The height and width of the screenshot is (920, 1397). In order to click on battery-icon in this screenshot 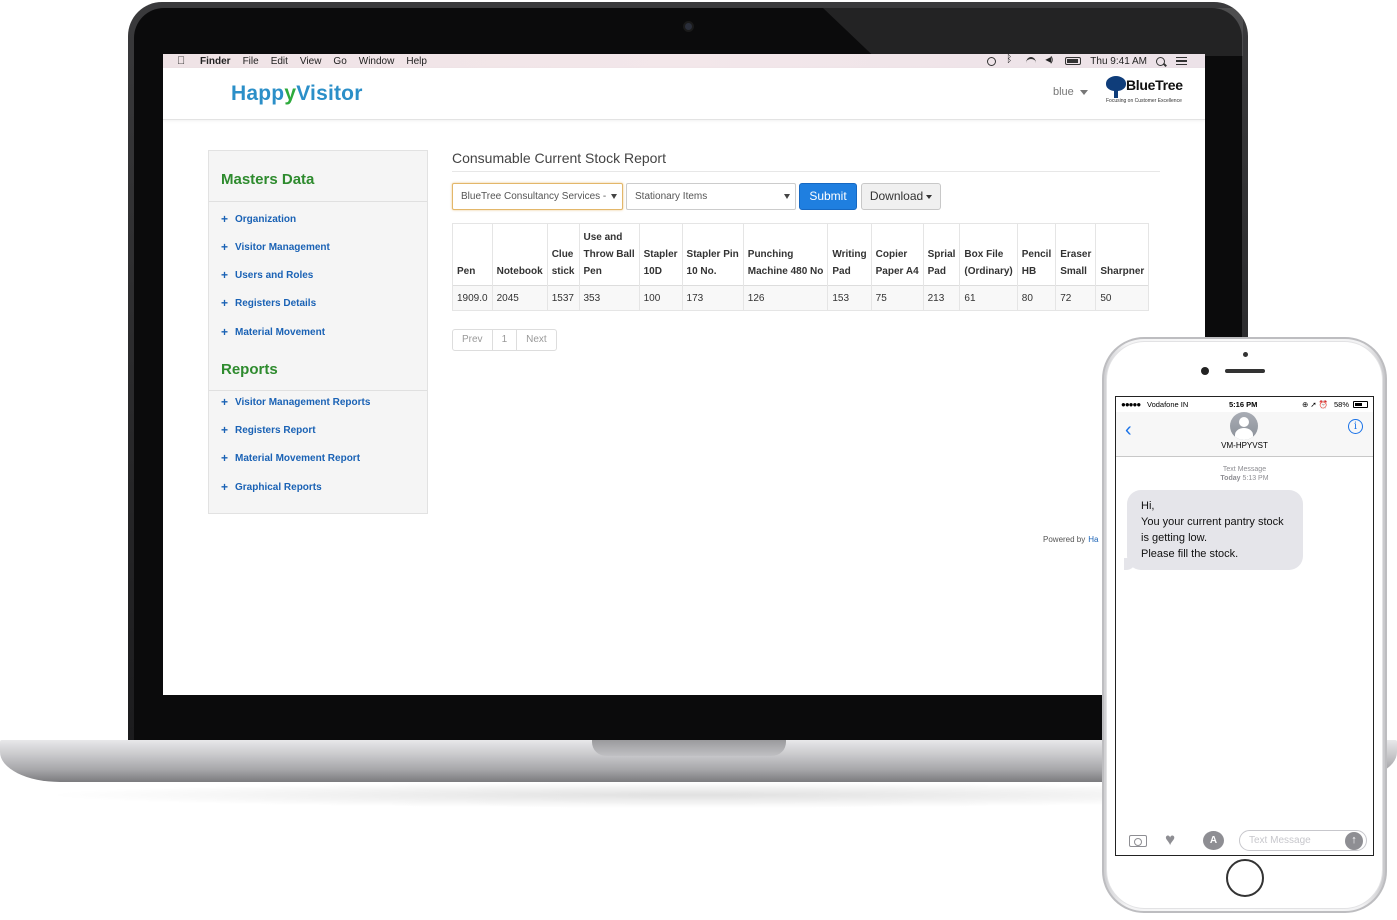, I will do `click(1073, 61)`.